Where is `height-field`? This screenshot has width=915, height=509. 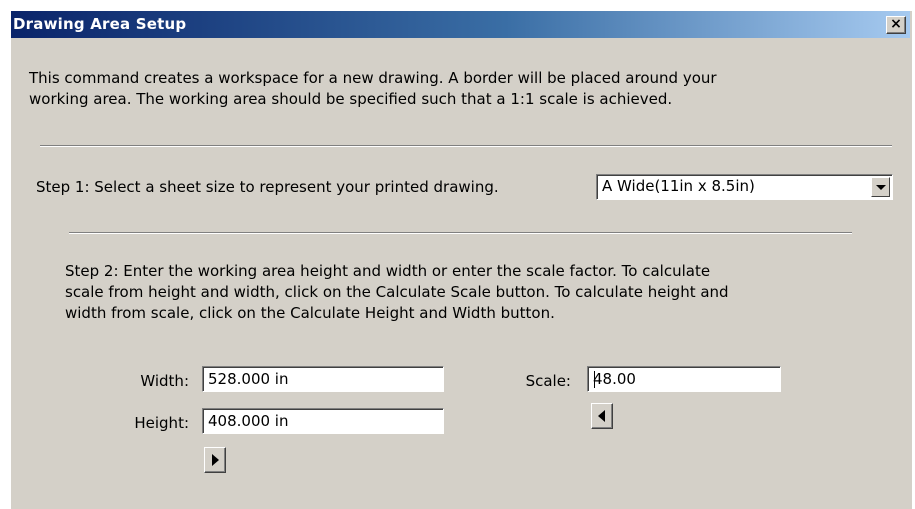
height-field is located at coordinates (323, 421).